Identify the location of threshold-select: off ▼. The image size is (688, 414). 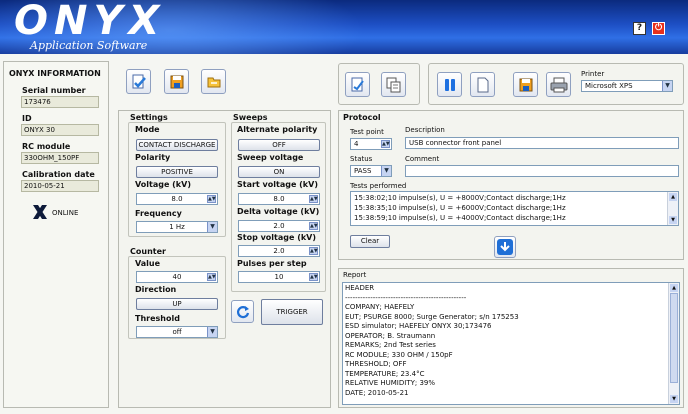
(177, 332).